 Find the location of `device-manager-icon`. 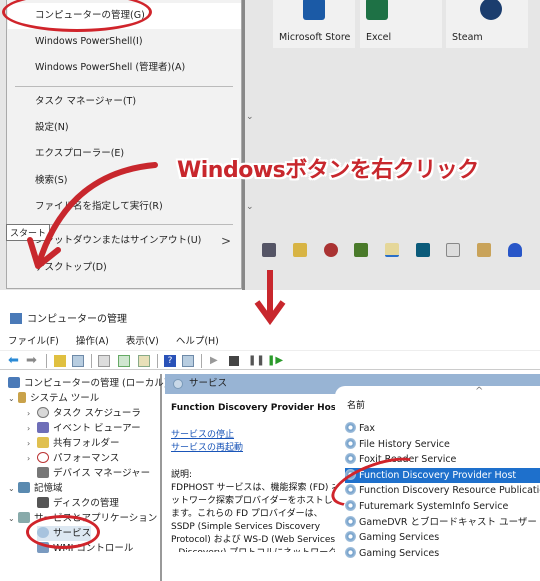

device-manager-icon is located at coordinates (43, 472).